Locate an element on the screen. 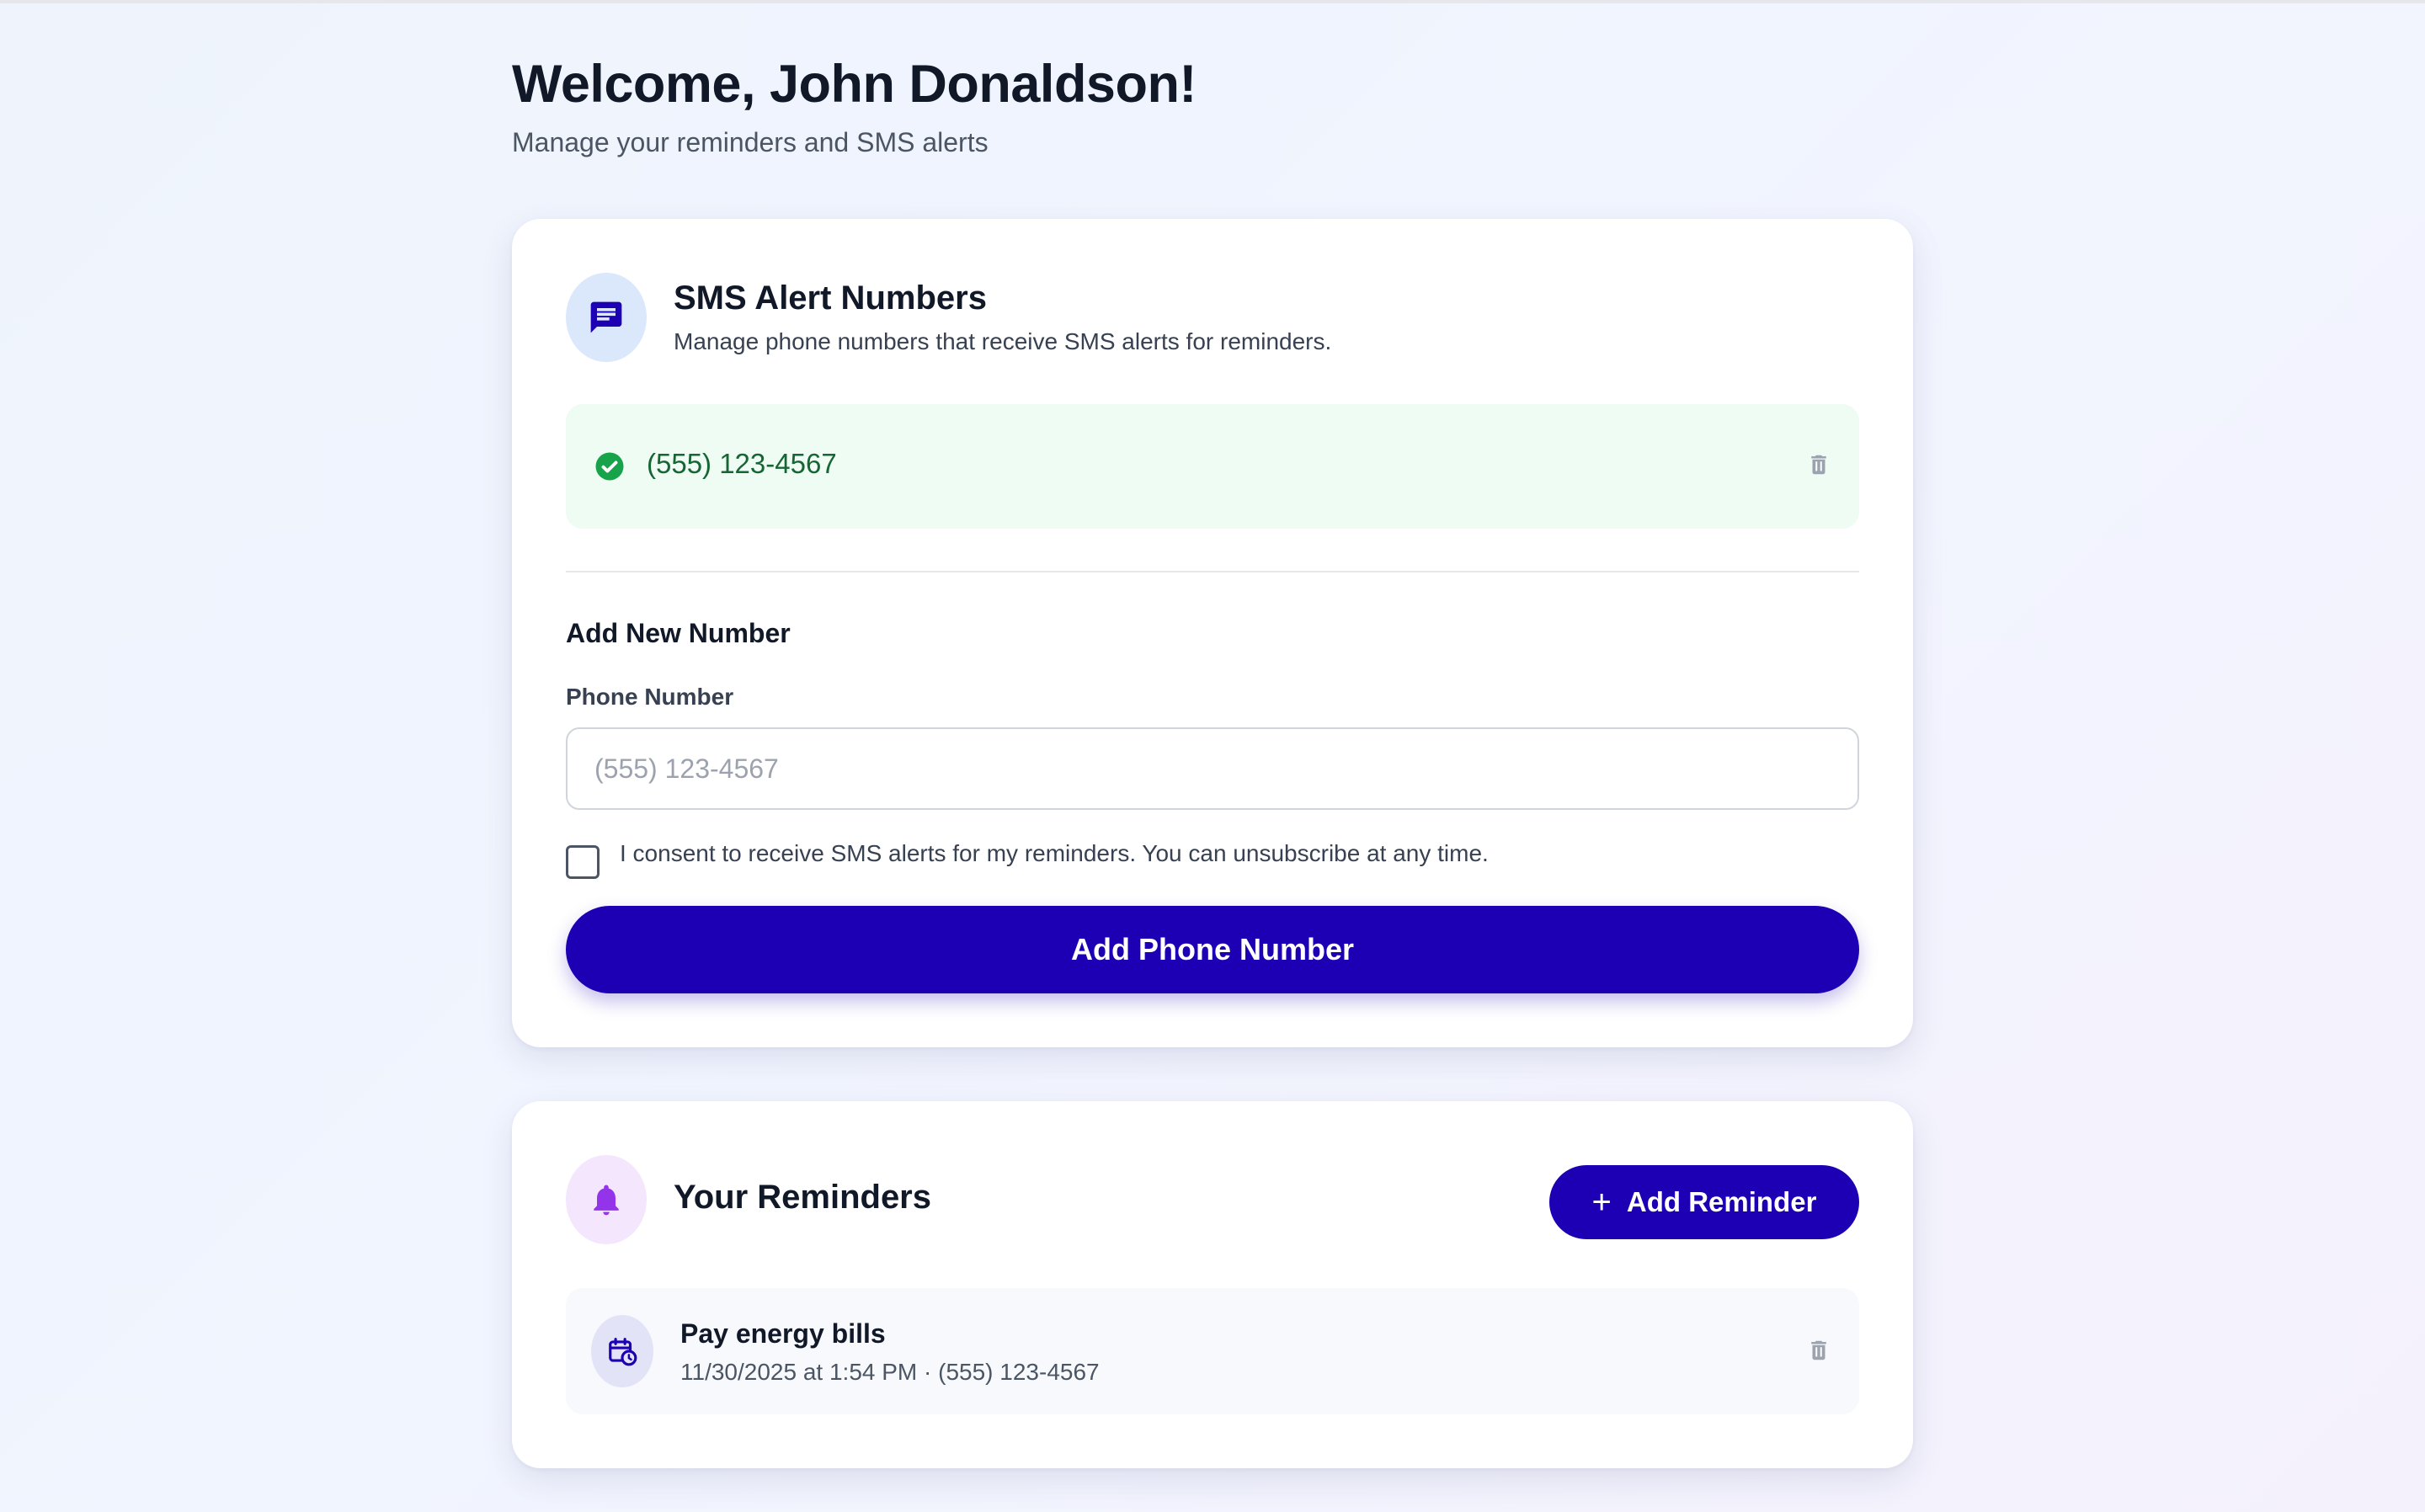  page-title: Welcome, John Donaldson! is located at coordinates (854, 85).